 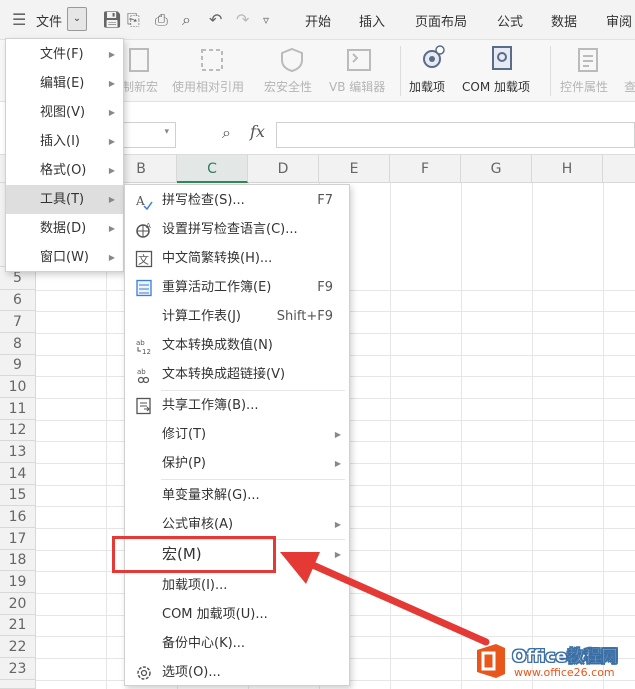 I want to click on tab-data: 数据, so click(x=564, y=20).